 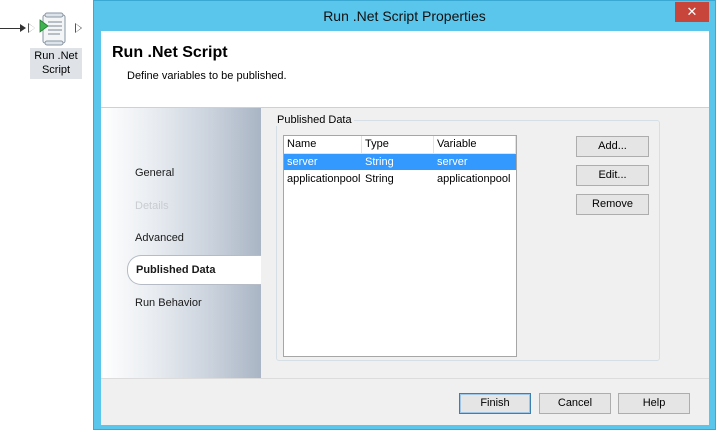 What do you see at coordinates (56, 70) in the screenshot?
I see `activity-label-line2: Script` at bounding box center [56, 70].